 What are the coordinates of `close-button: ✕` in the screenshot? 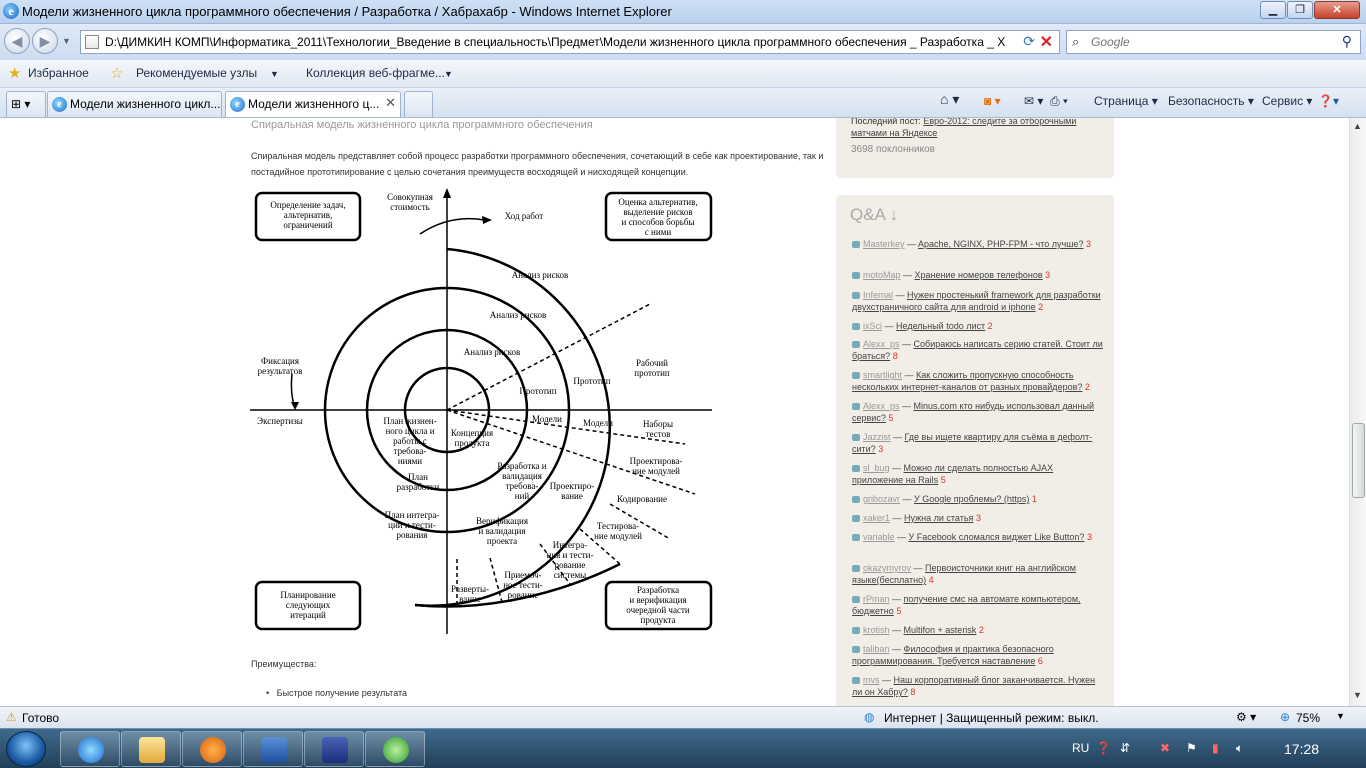 It's located at (1337, 10).